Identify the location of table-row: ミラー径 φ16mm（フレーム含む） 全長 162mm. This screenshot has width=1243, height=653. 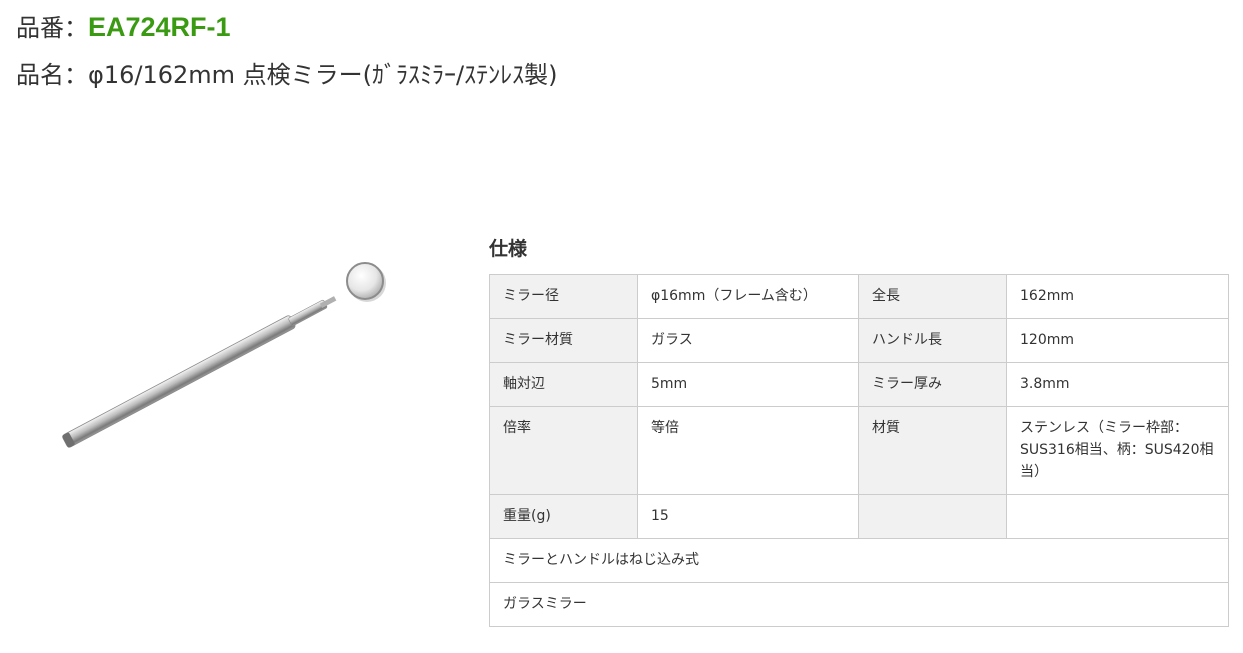
(859, 296).